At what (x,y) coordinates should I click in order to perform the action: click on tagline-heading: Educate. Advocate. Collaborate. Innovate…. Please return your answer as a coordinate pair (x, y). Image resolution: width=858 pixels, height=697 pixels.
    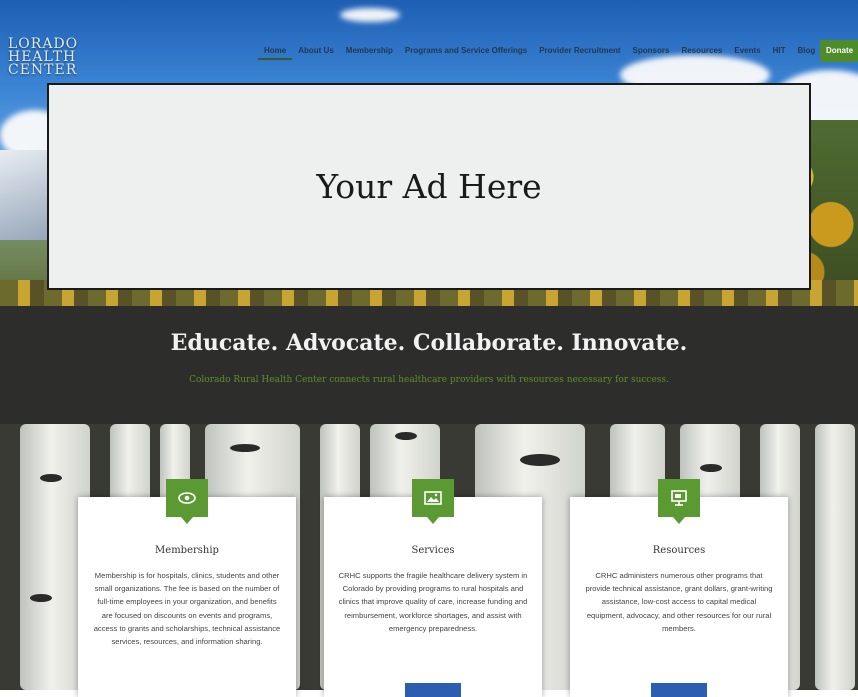
    Looking at the image, I should click on (429, 343).